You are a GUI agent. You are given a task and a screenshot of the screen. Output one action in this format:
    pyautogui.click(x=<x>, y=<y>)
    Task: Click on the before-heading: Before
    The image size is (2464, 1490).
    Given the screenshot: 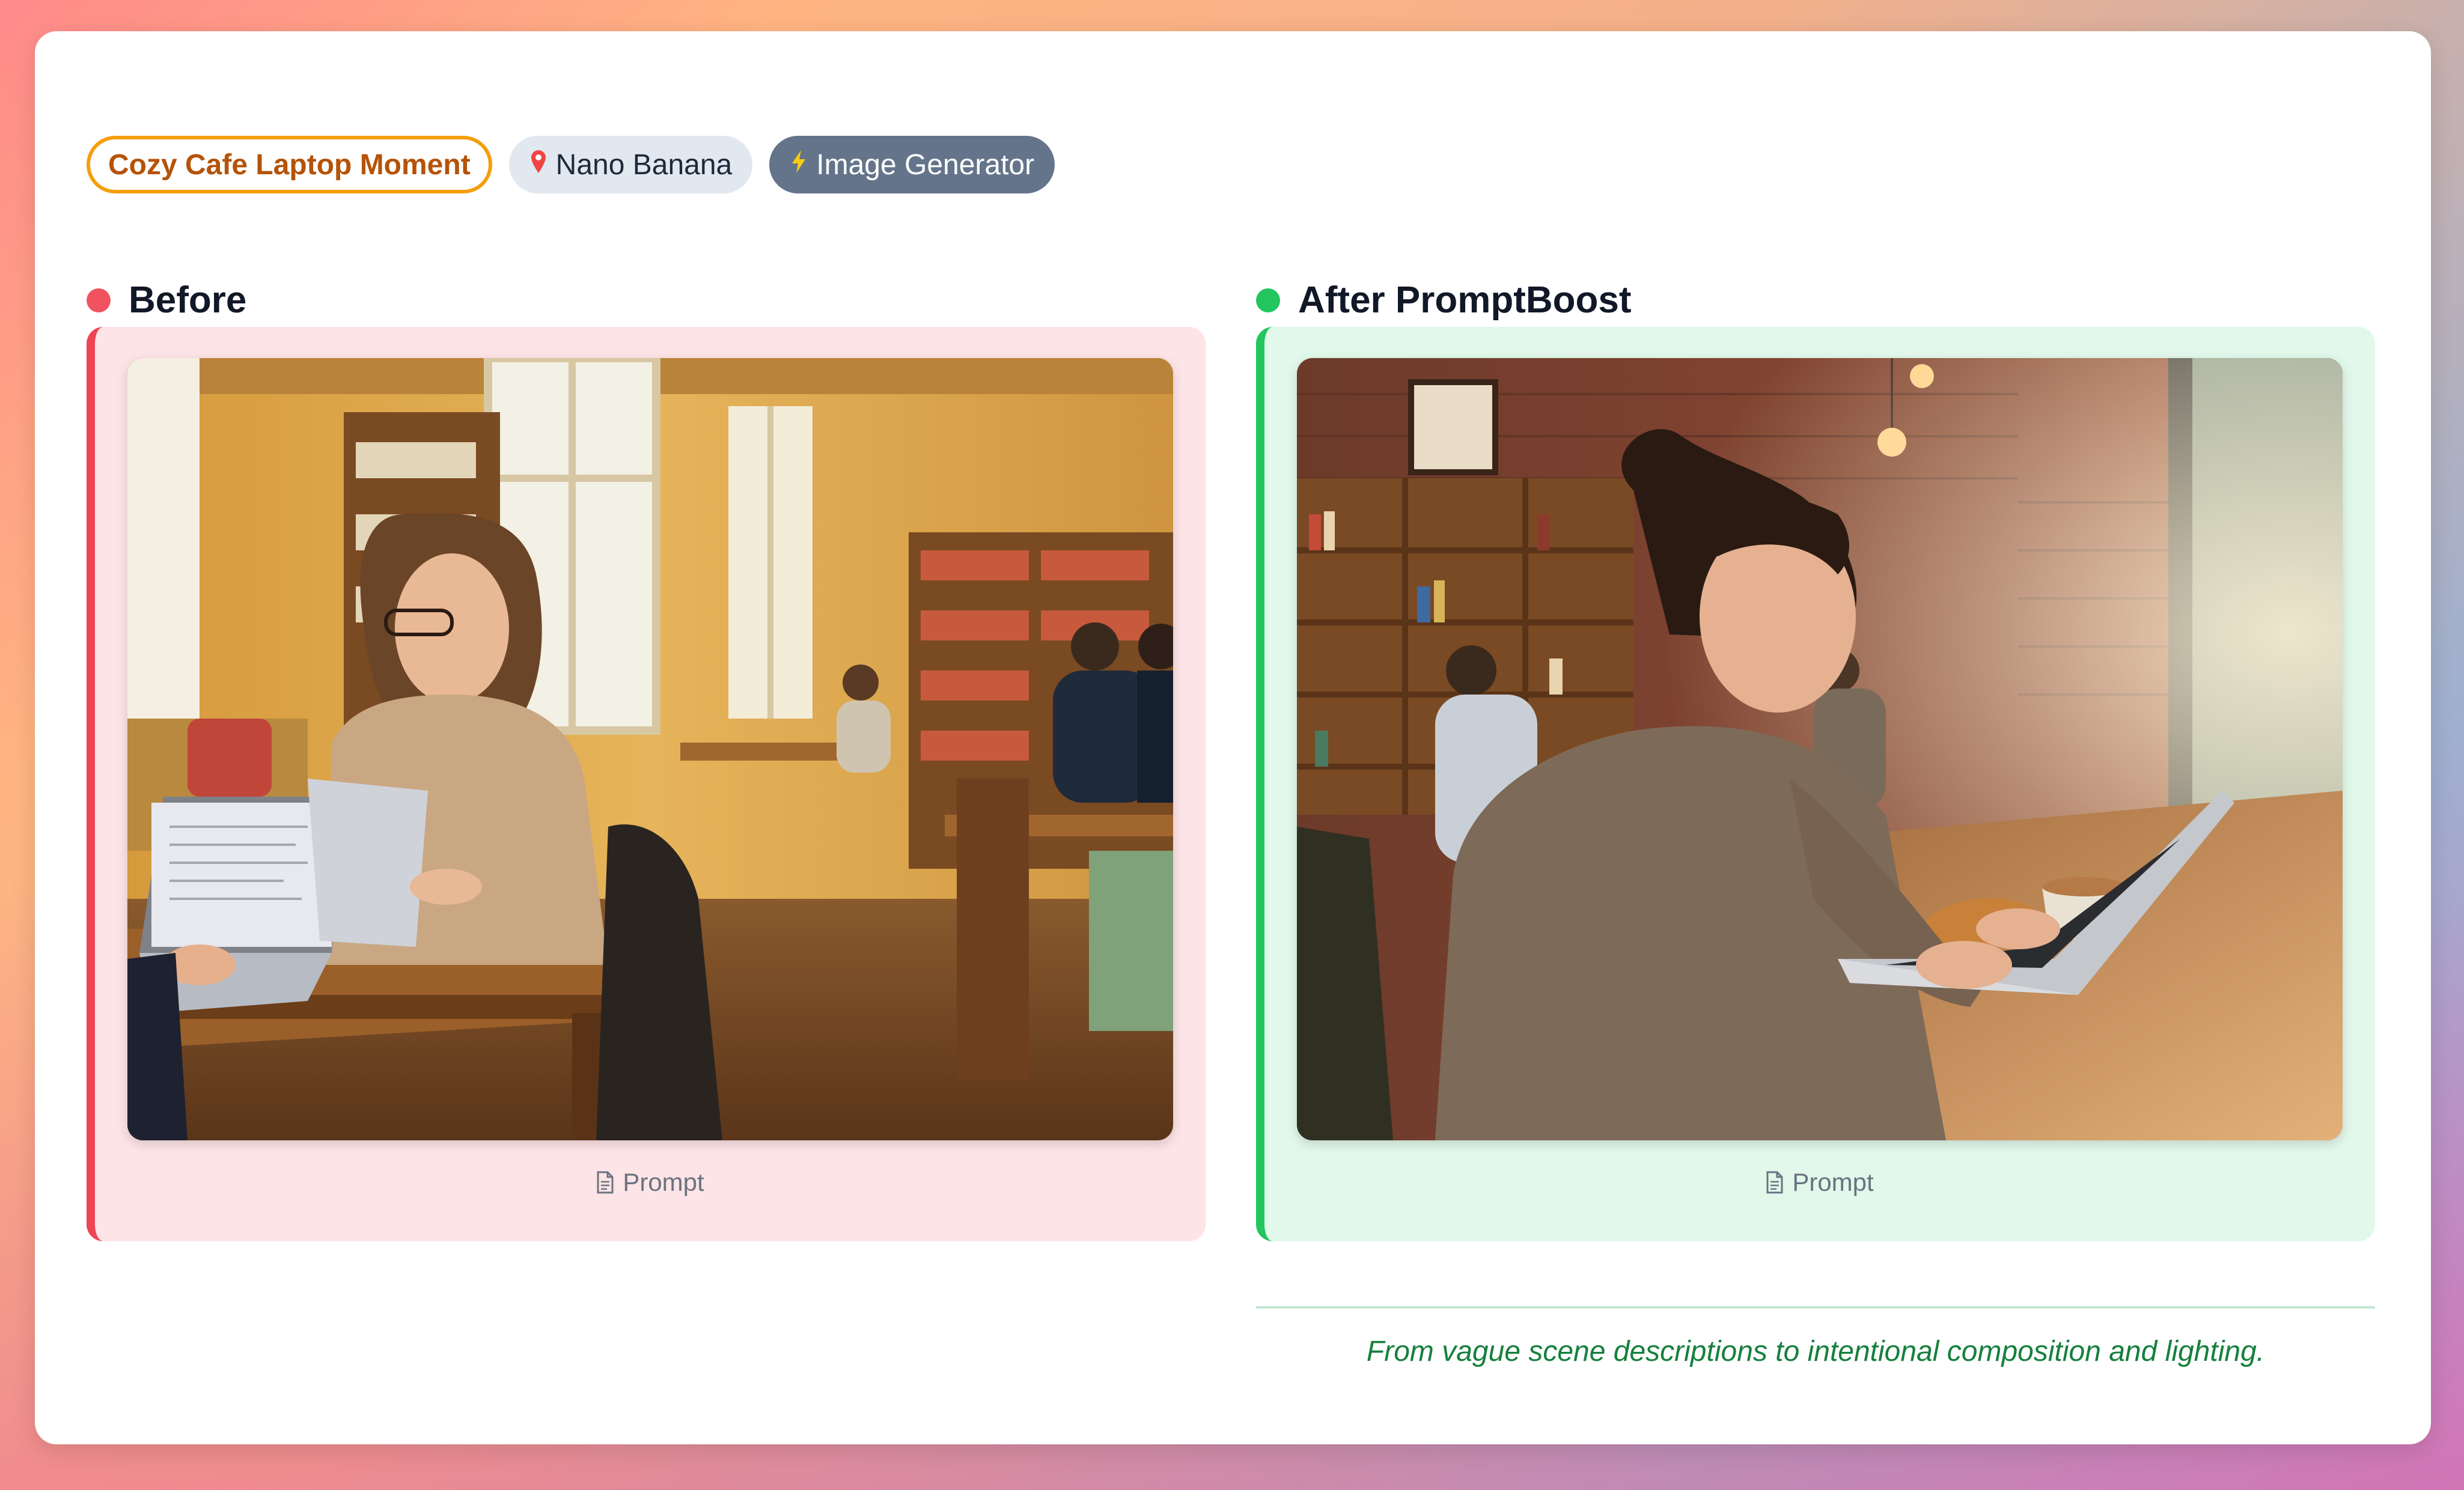 What is the action you would take?
    pyautogui.click(x=166, y=300)
    